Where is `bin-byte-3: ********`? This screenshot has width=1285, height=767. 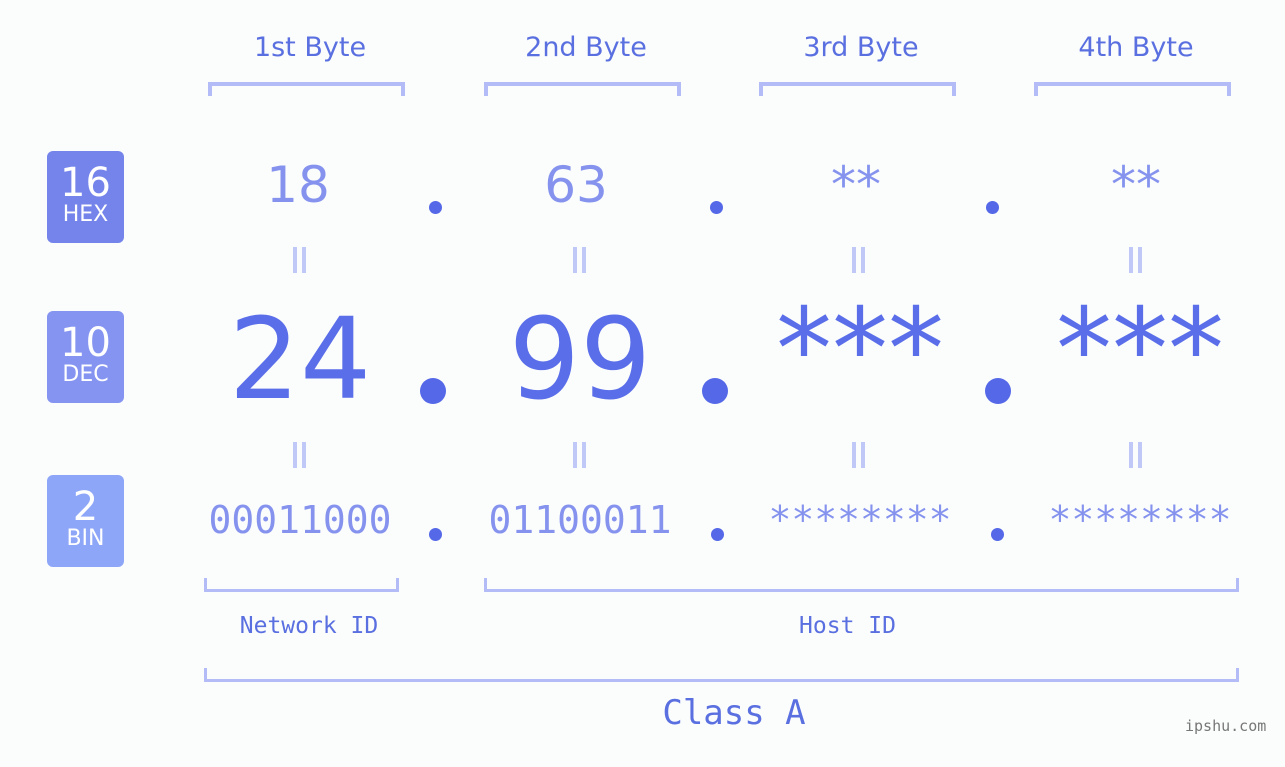 bin-byte-3: ******** is located at coordinates (860, 520).